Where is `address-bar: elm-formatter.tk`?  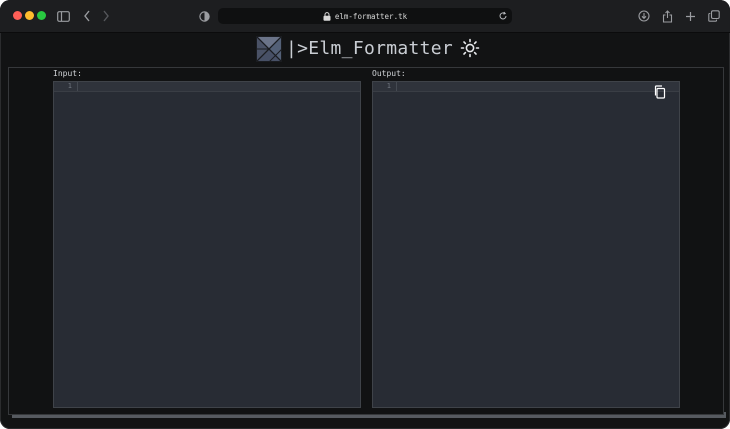
address-bar: elm-formatter.tk is located at coordinates (365, 16).